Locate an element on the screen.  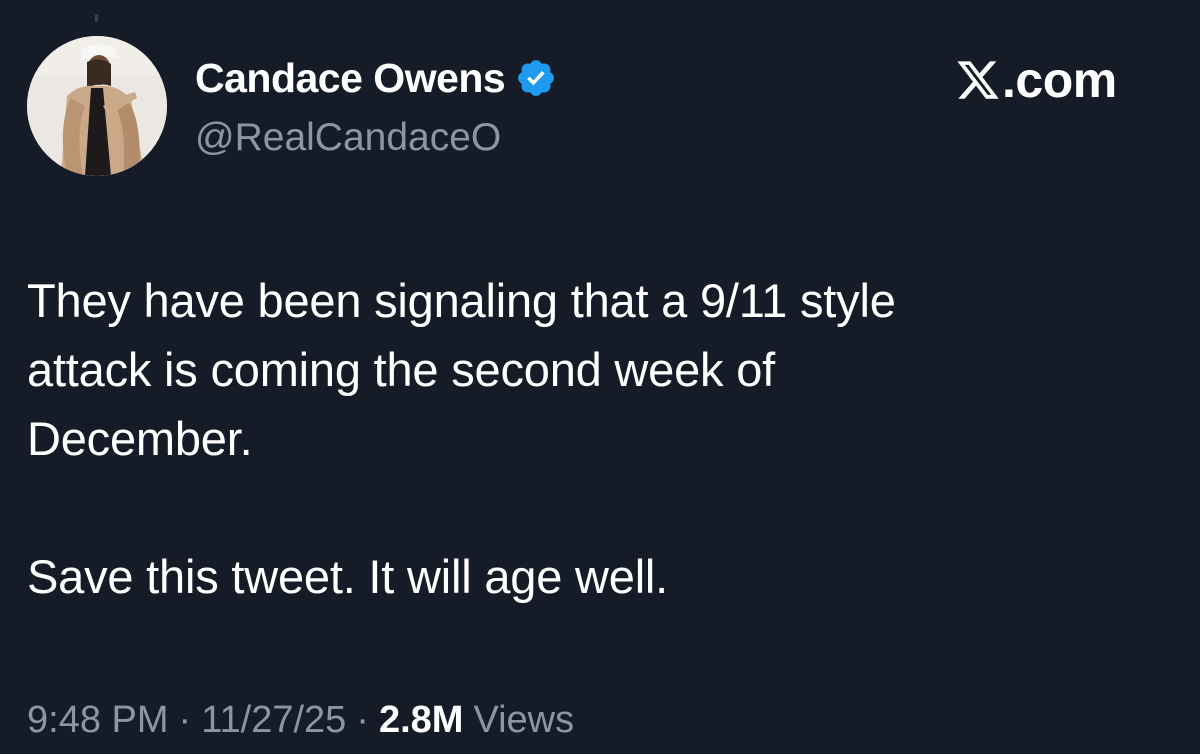
x-com-watermark: .com is located at coordinates (1036, 80).